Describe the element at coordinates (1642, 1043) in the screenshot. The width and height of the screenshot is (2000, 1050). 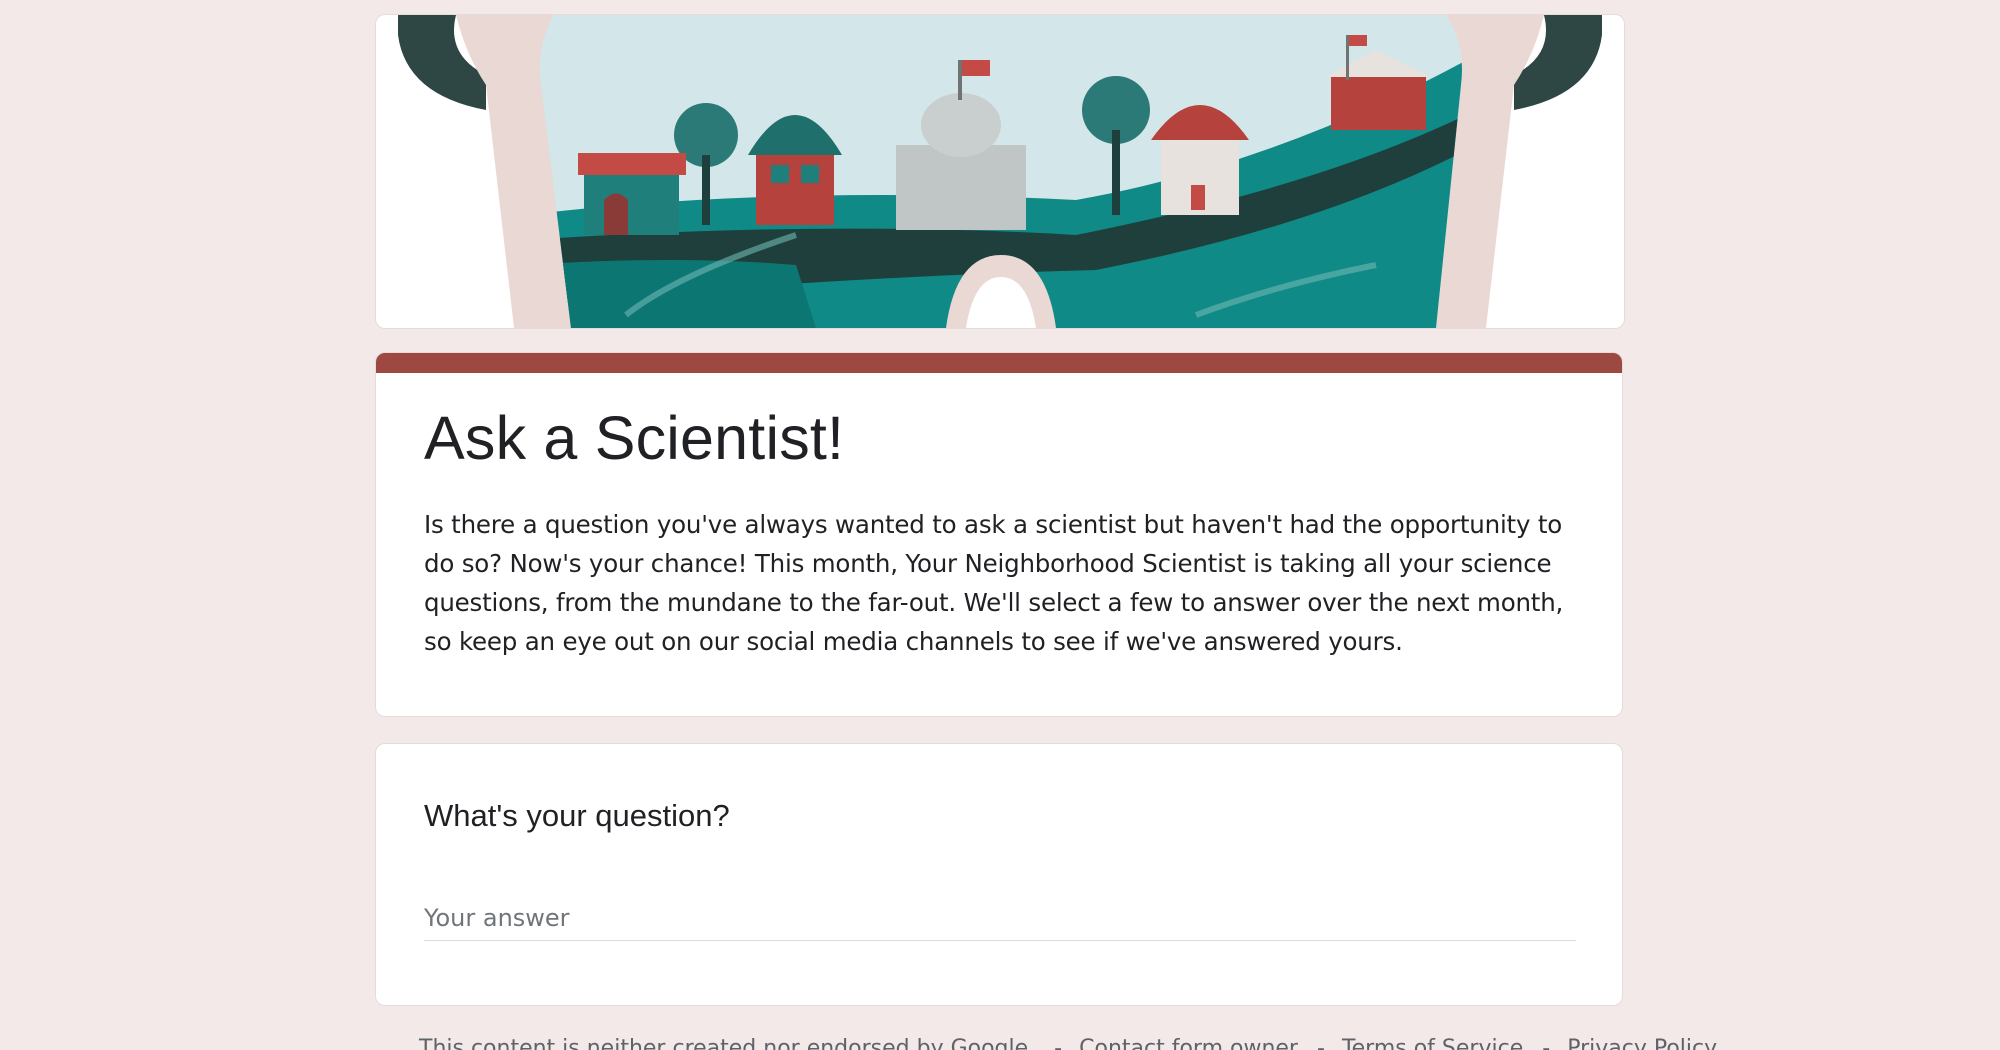
I see `privacy-link: Privacy Policy` at that location.